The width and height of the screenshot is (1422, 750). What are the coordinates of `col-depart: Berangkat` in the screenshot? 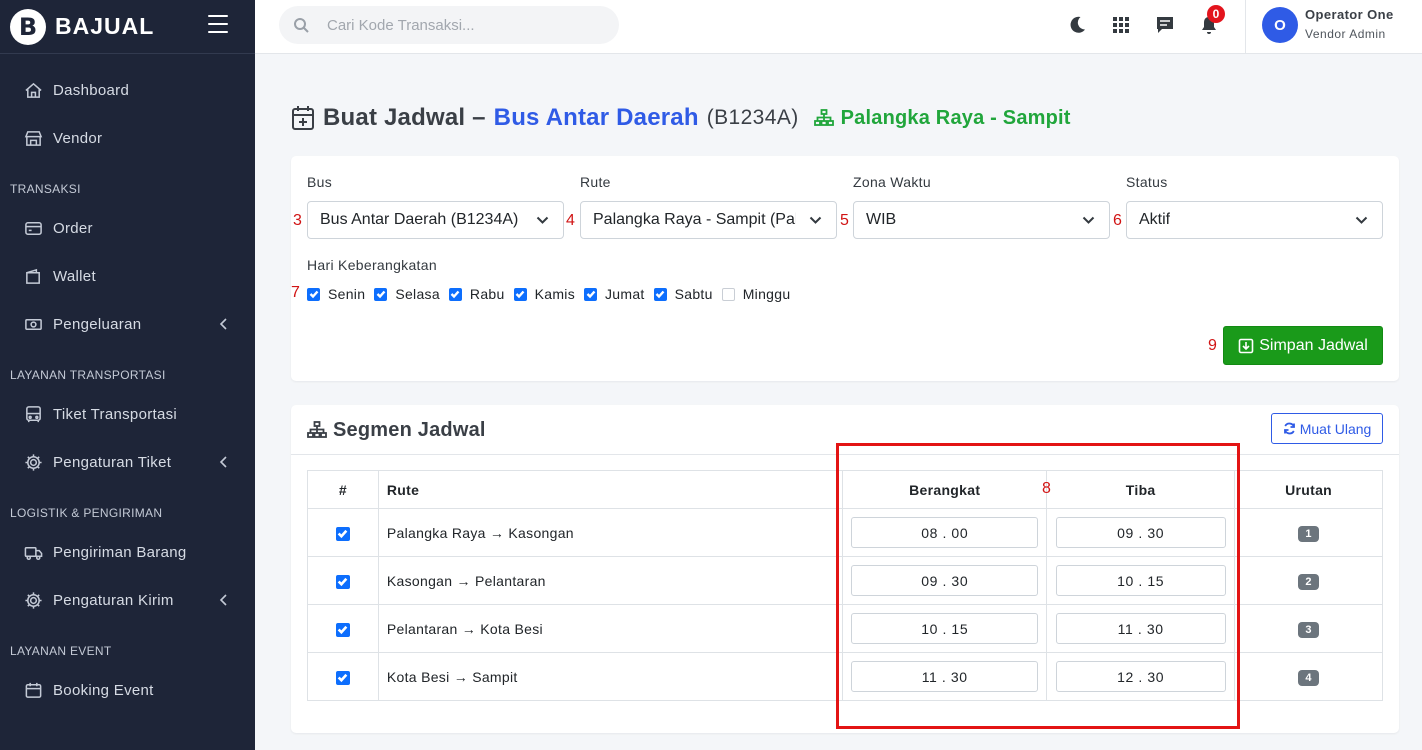 It's located at (945, 489).